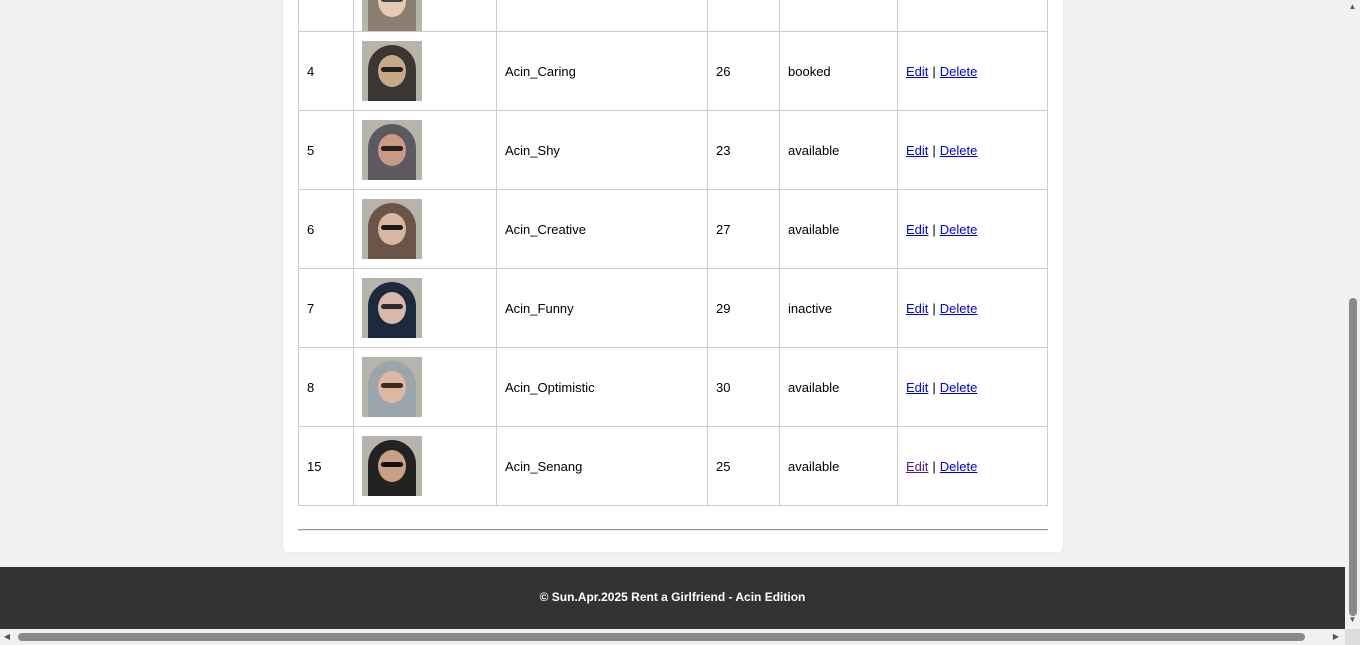  What do you see at coordinates (743, 150) in the screenshot?
I see `age-cell: 23` at bounding box center [743, 150].